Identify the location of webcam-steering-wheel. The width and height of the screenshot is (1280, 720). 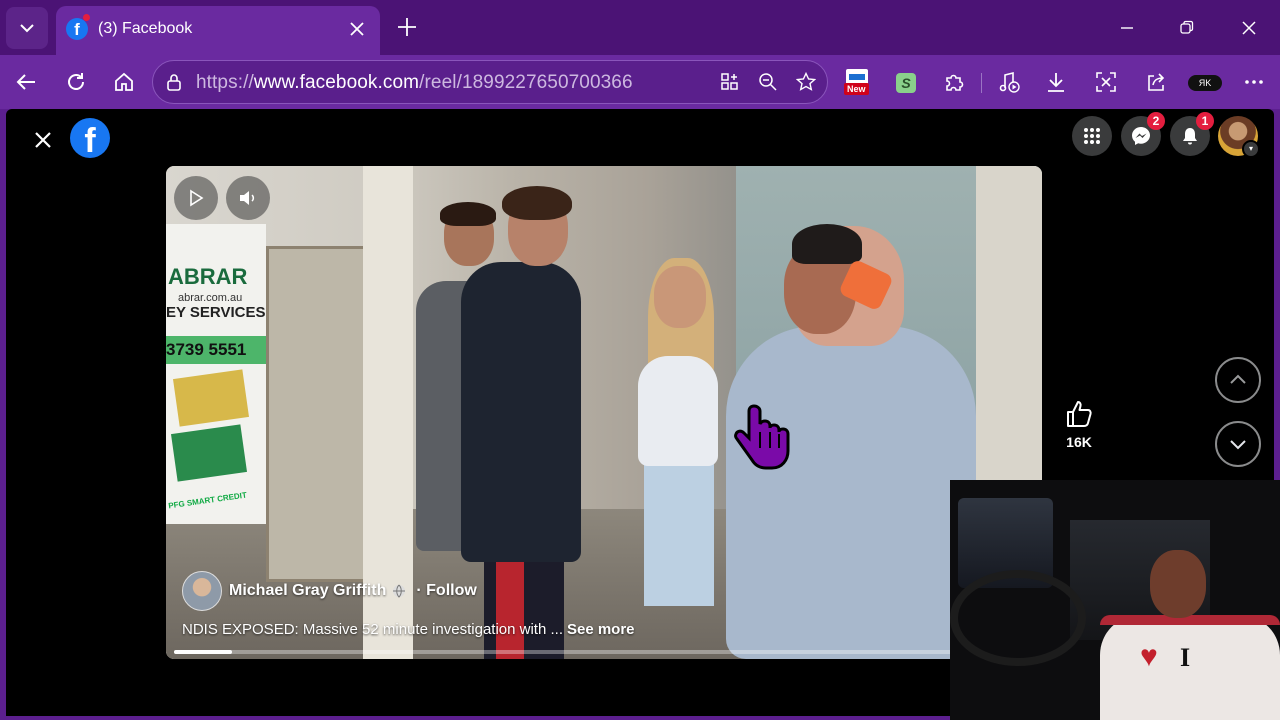
(1018, 618).